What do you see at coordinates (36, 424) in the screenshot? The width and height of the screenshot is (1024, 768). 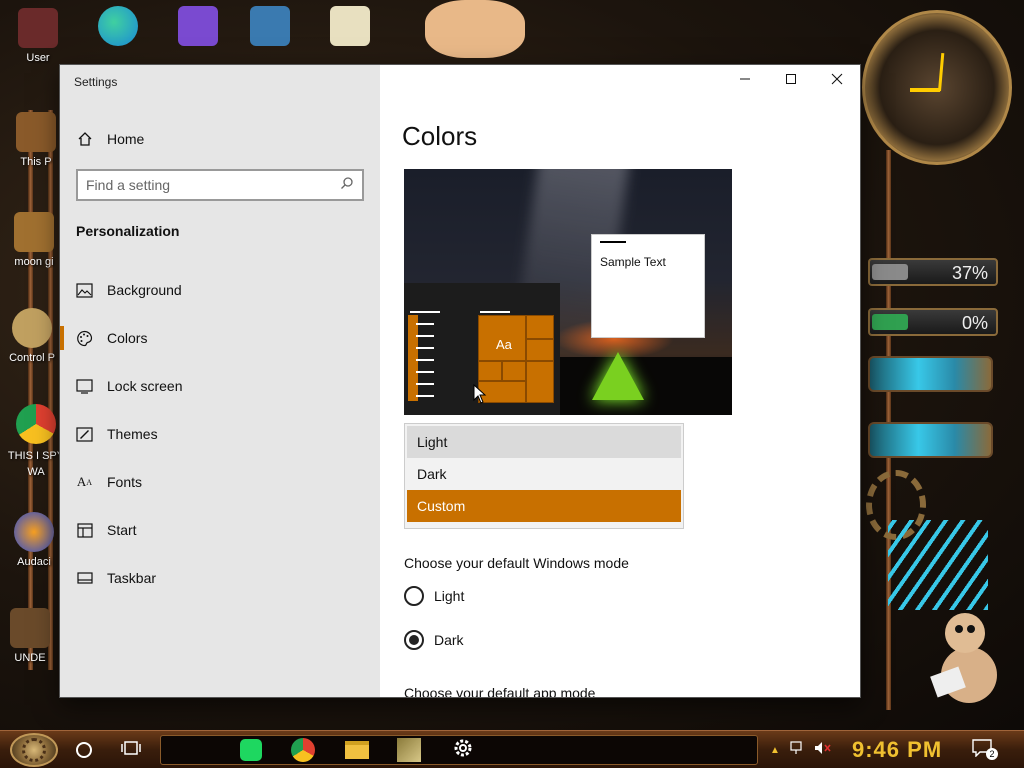 I see `chrome-icon` at bounding box center [36, 424].